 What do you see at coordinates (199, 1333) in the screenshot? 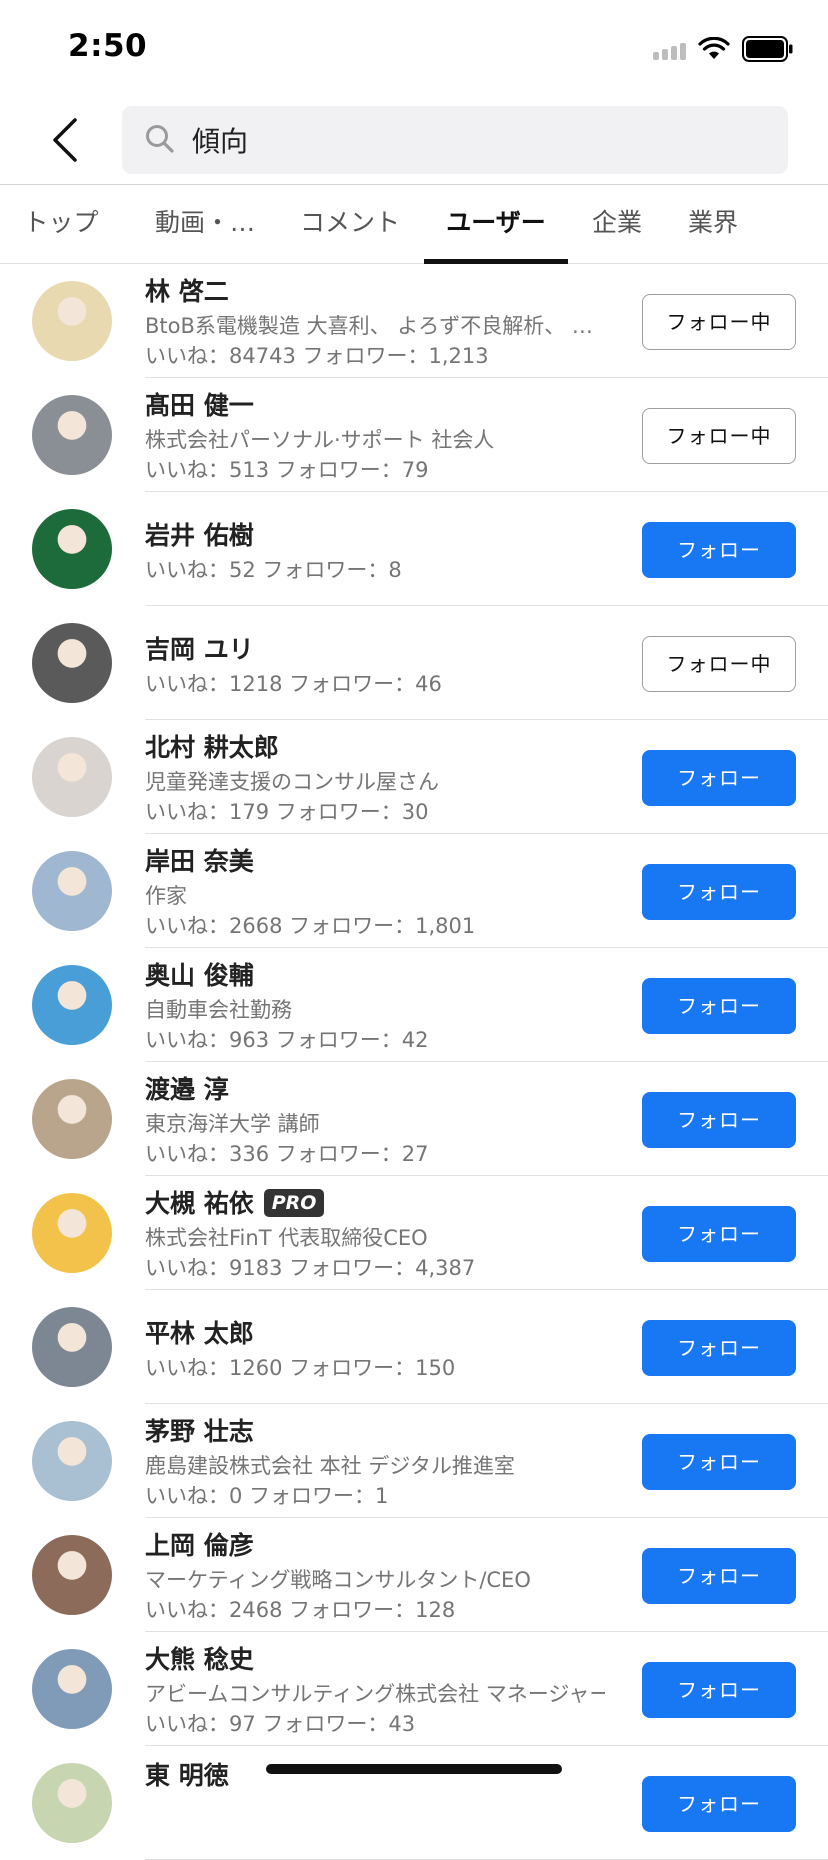
I see `user-name: 平林 太郎` at bounding box center [199, 1333].